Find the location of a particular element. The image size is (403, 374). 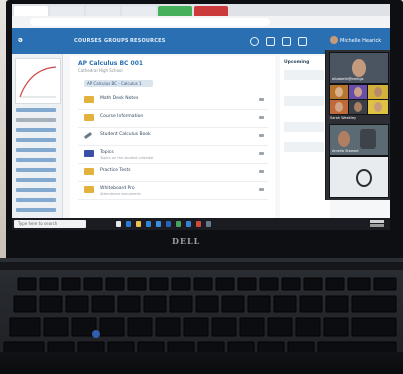

inbox-icon is located at coordinates (302, 41).